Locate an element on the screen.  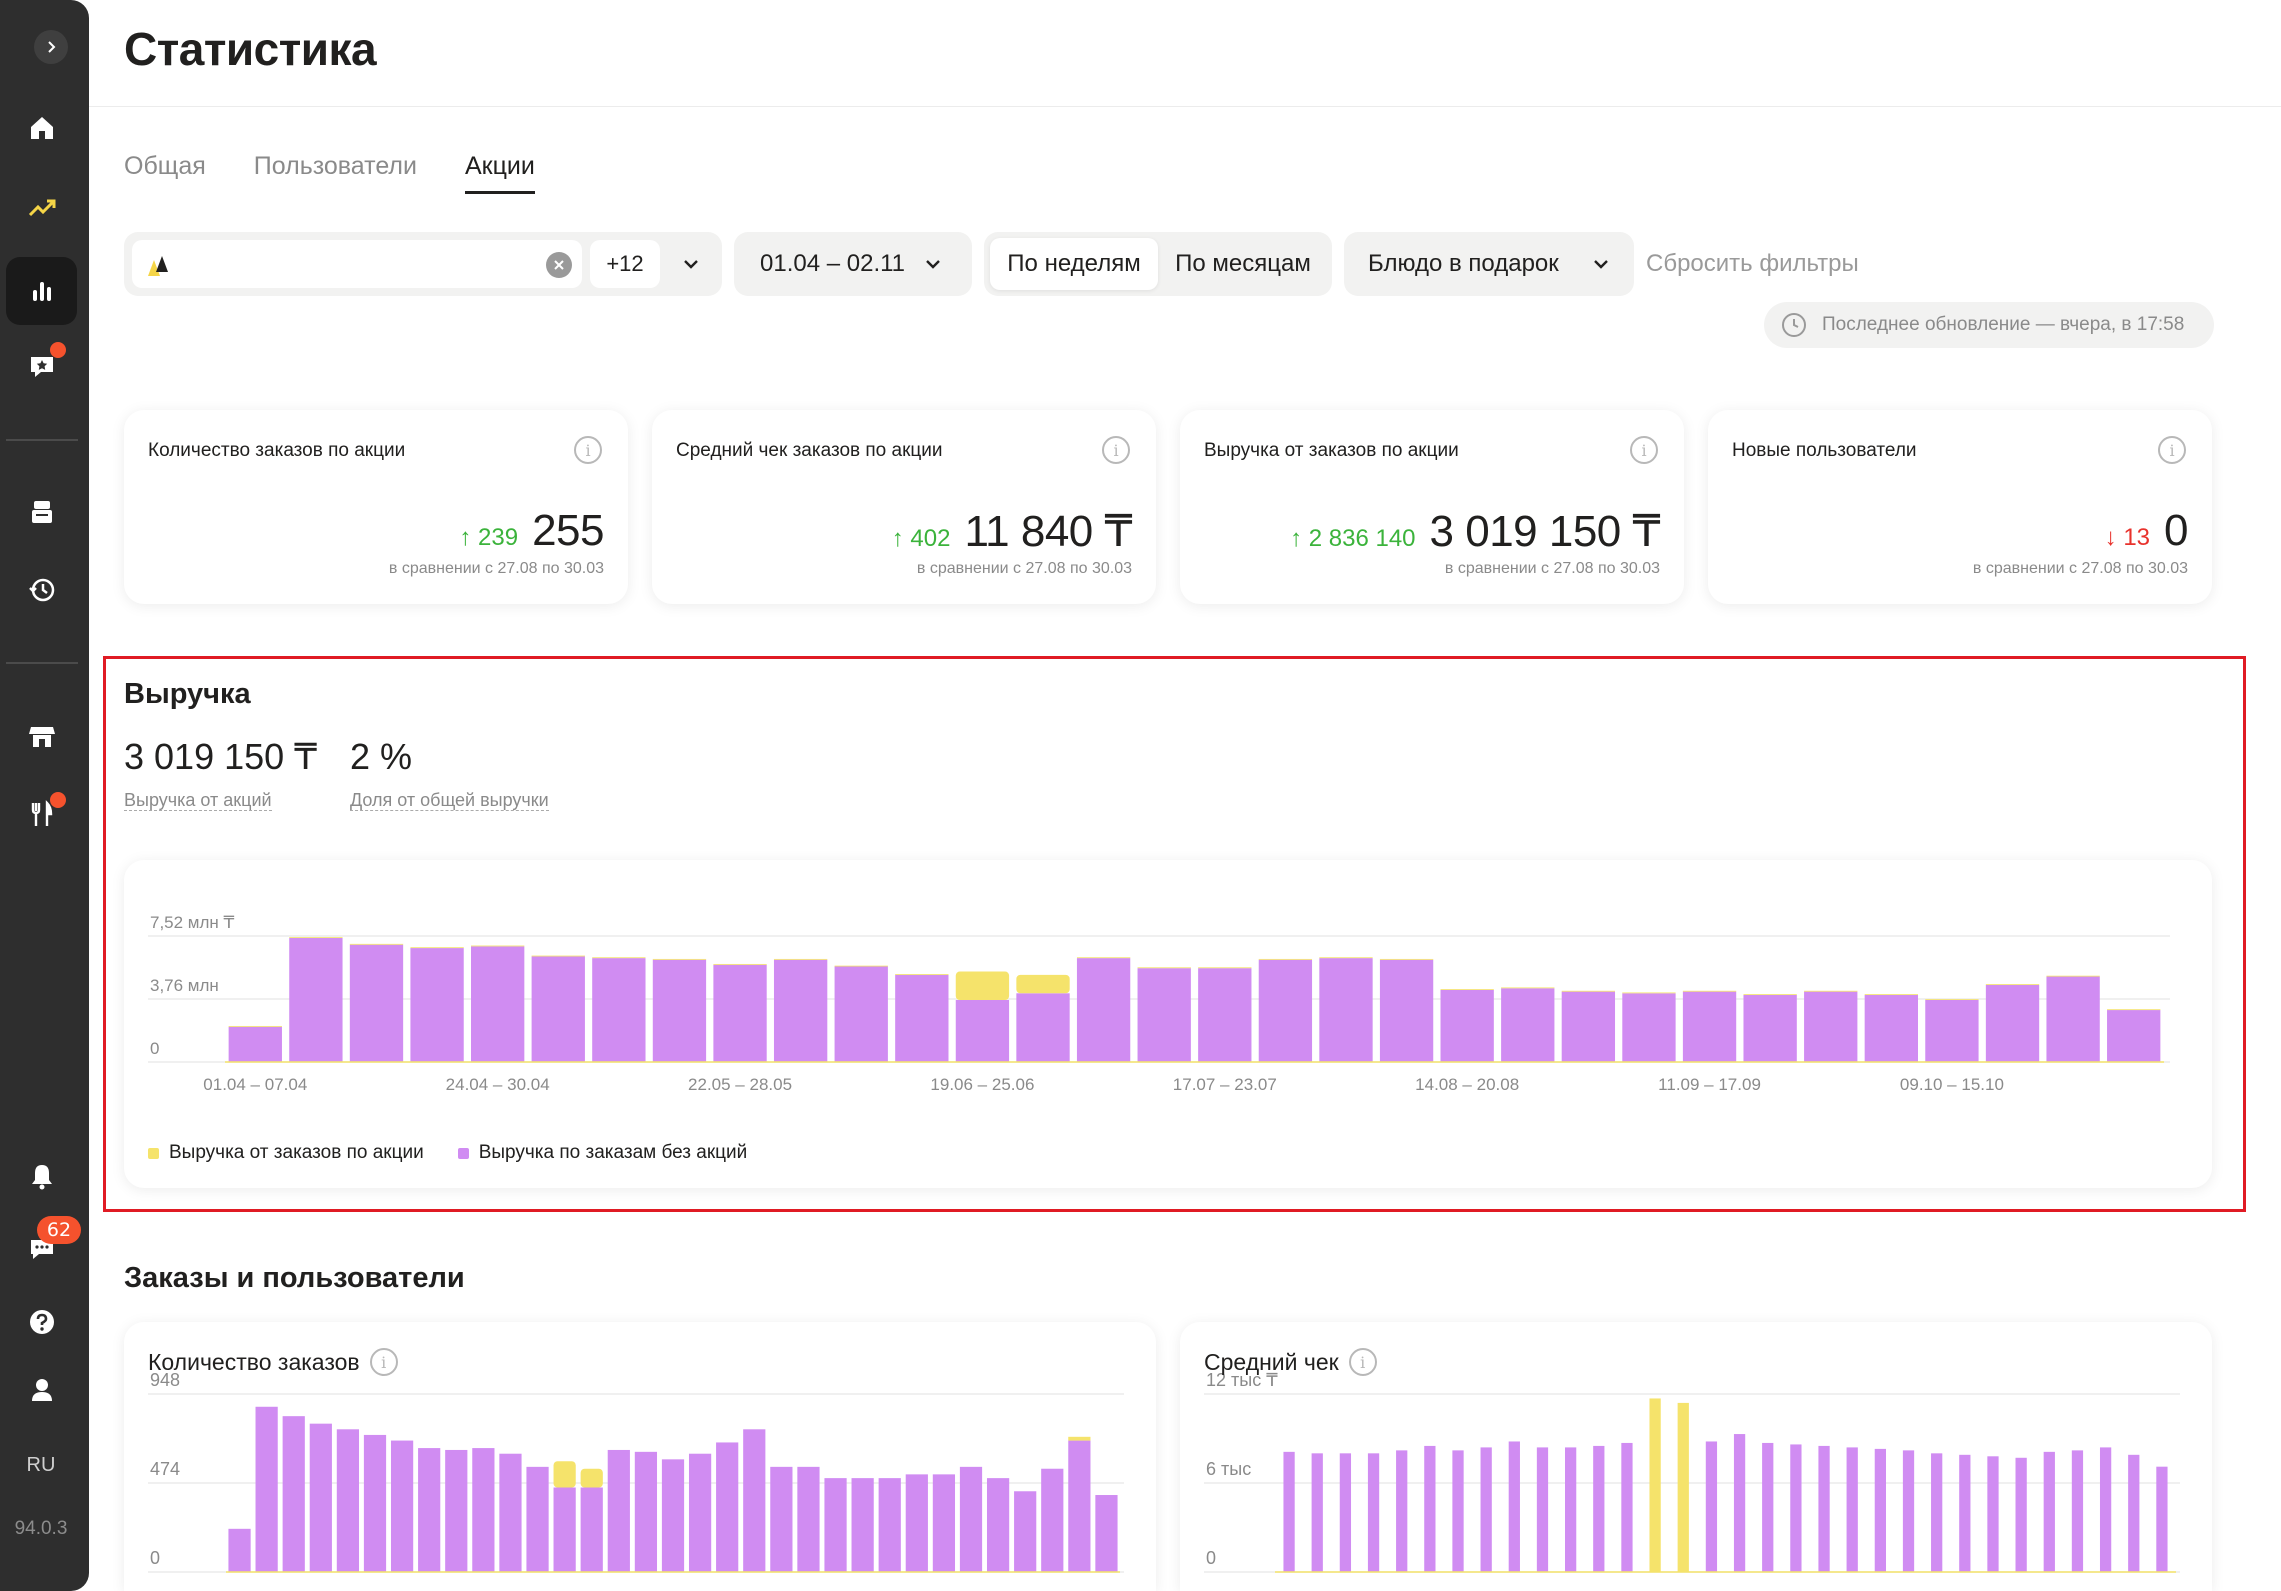
sidebar-toggle-button is located at coordinates (51, 47).